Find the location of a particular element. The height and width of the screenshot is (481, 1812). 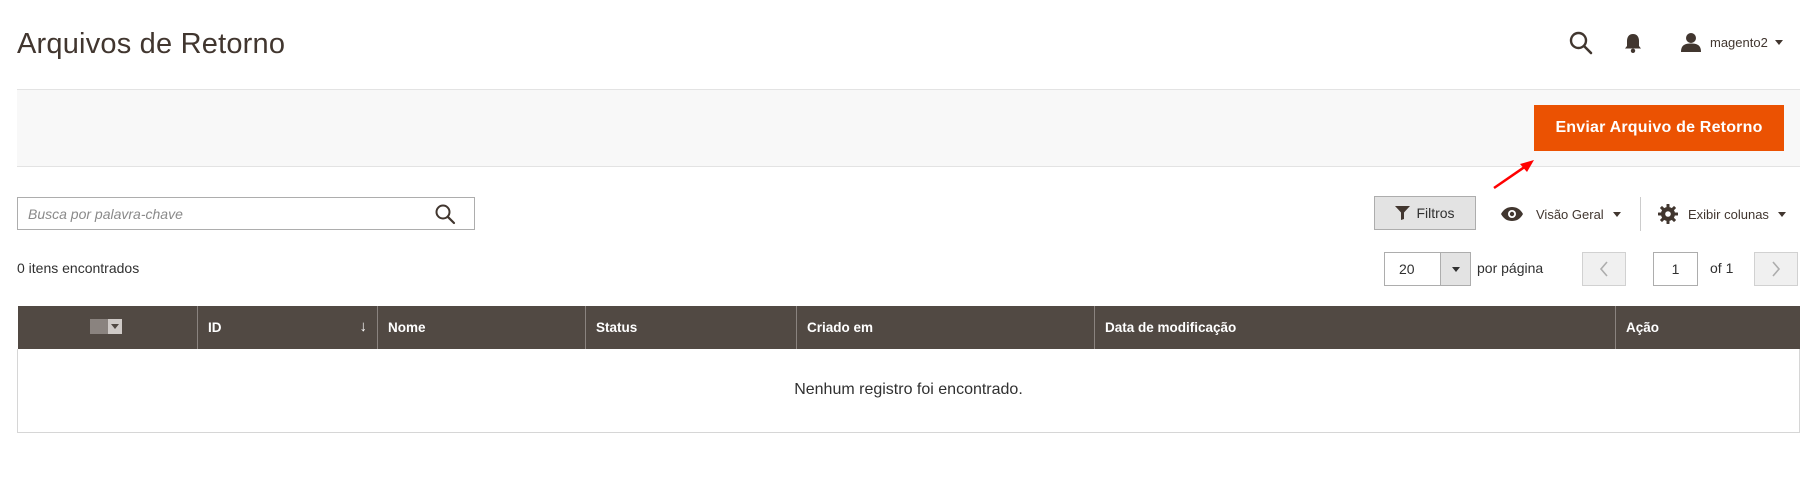

mass-select-checkbox is located at coordinates (98, 326).